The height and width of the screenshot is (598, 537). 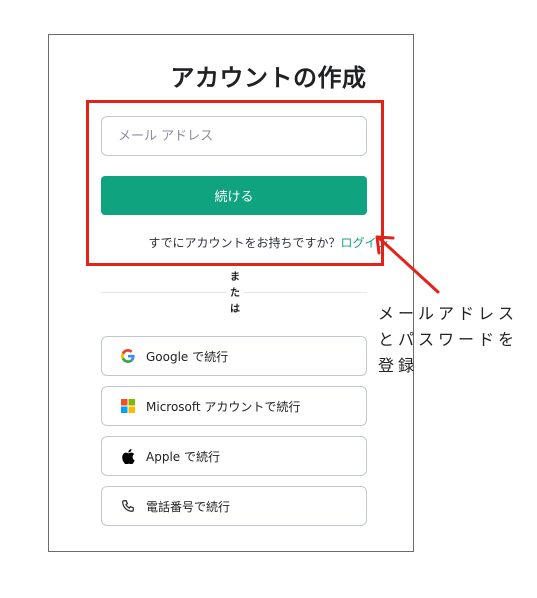 What do you see at coordinates (234, 456) in the screenshot?
I see `apple-signin-button: Apple で続行` at bounding box center [234, 456].